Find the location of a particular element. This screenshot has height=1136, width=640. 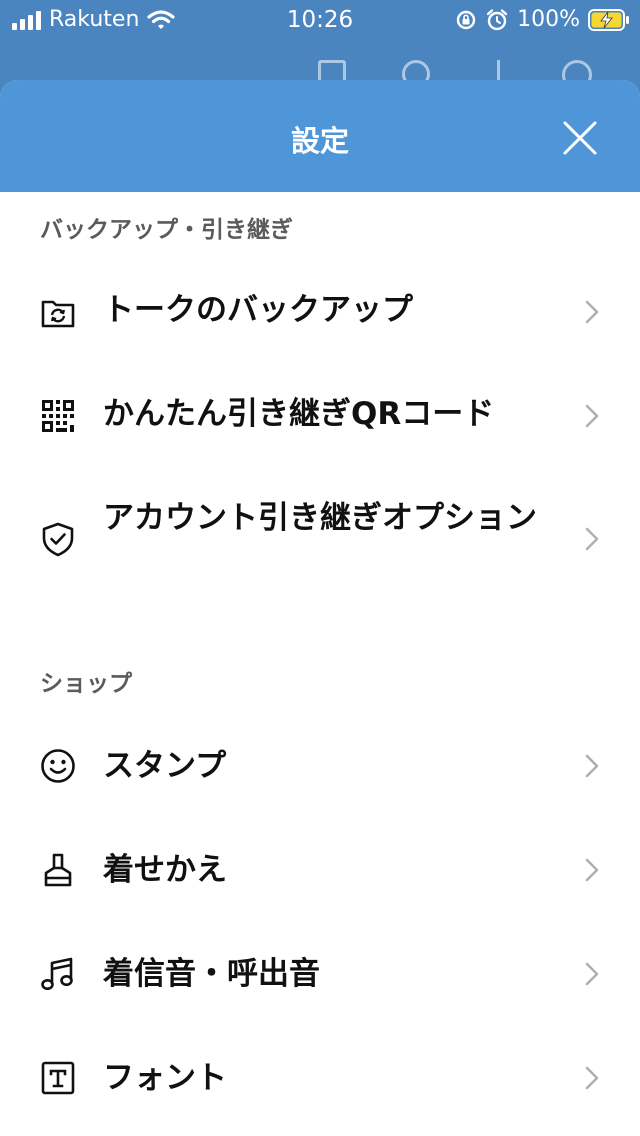

close-icon is located at coordinates (580, 138).